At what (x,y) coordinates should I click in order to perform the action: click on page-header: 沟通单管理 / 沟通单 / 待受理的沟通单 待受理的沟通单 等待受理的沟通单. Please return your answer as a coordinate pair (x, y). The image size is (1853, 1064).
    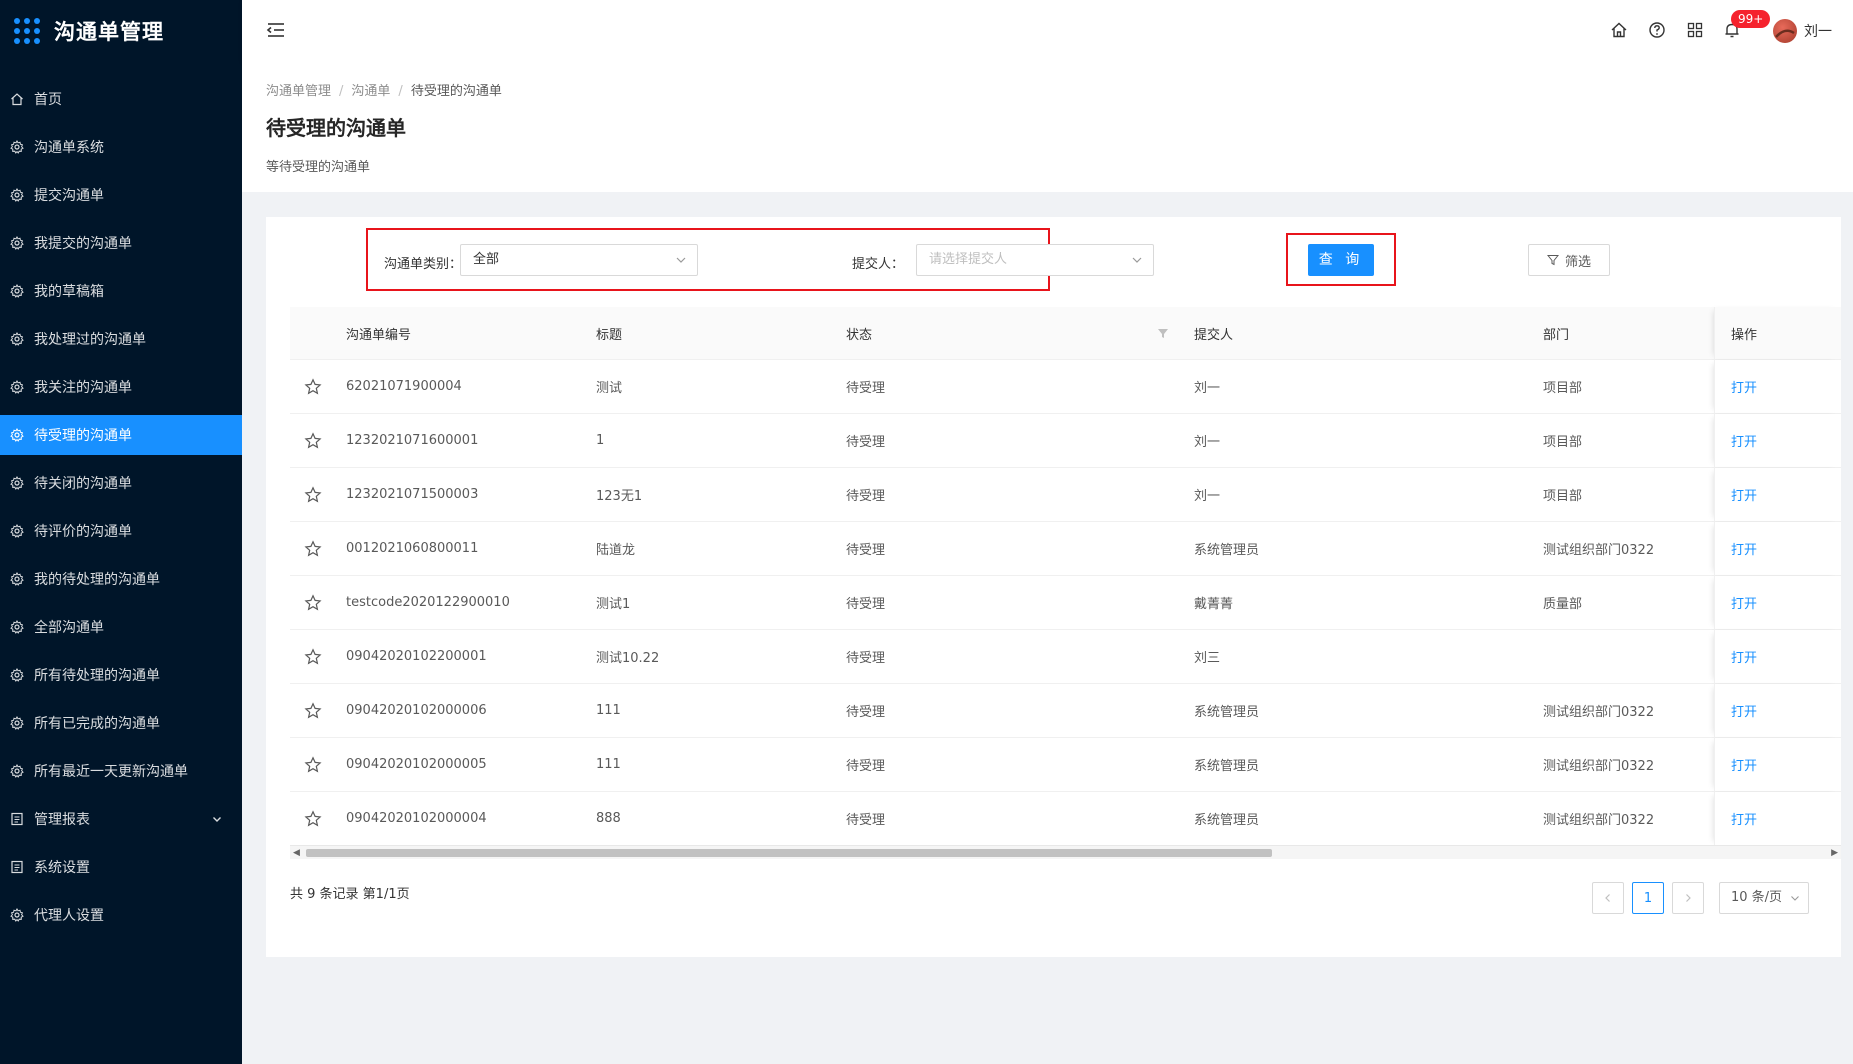
    Looking at the image, I should click on (1047, 127).